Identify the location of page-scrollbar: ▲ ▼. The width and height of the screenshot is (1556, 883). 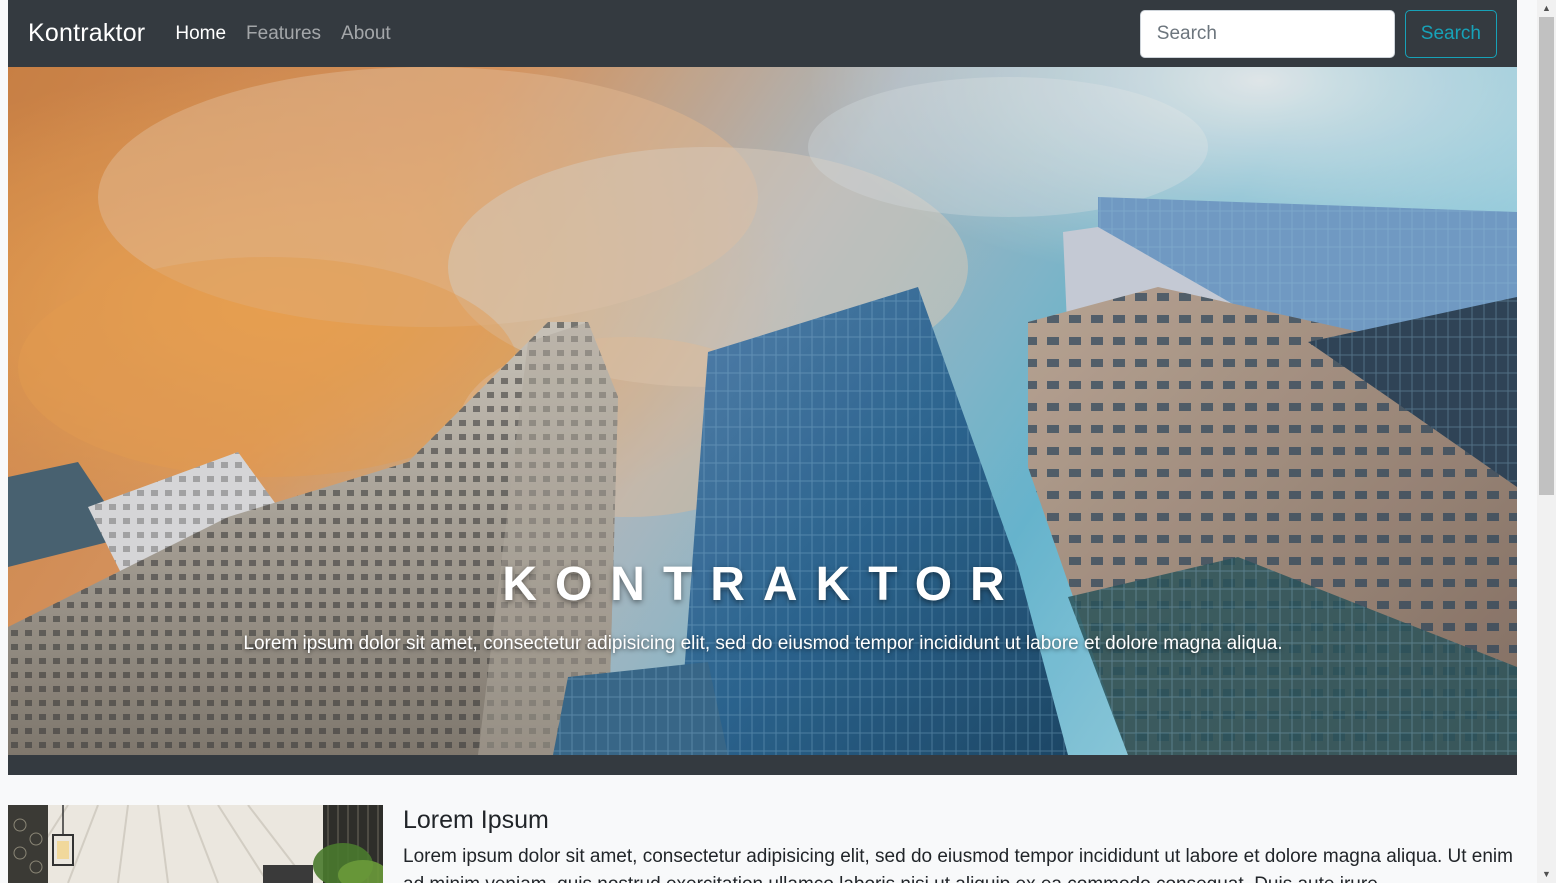
(1546, 441).